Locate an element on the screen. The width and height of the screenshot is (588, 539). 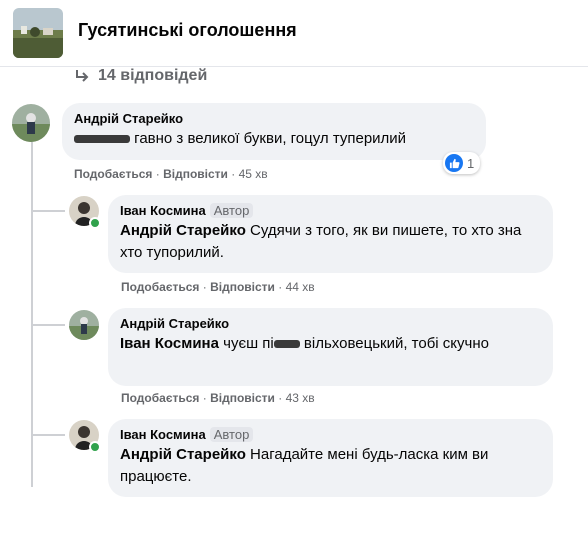
comment-time: 44 хв is located at coordinates (300, 287).